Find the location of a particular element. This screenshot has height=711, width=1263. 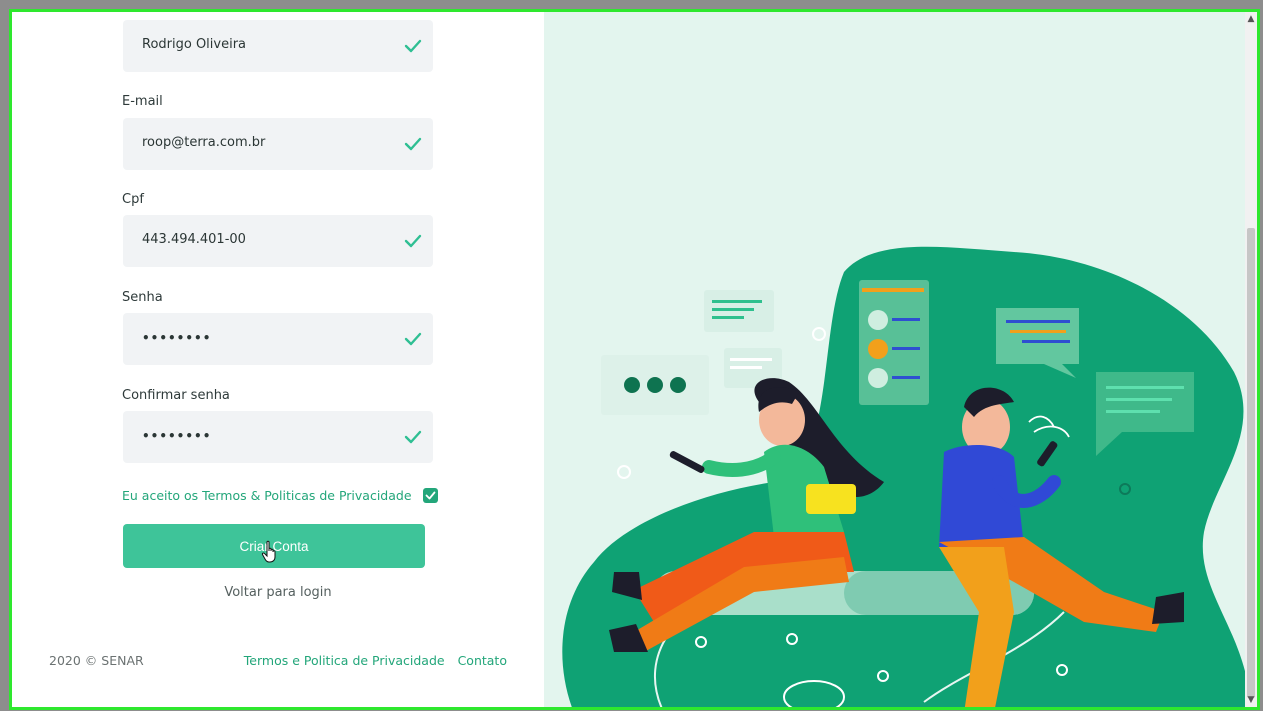

copyright-text: 2020 © SENAR is located at coordinates (96, 660).